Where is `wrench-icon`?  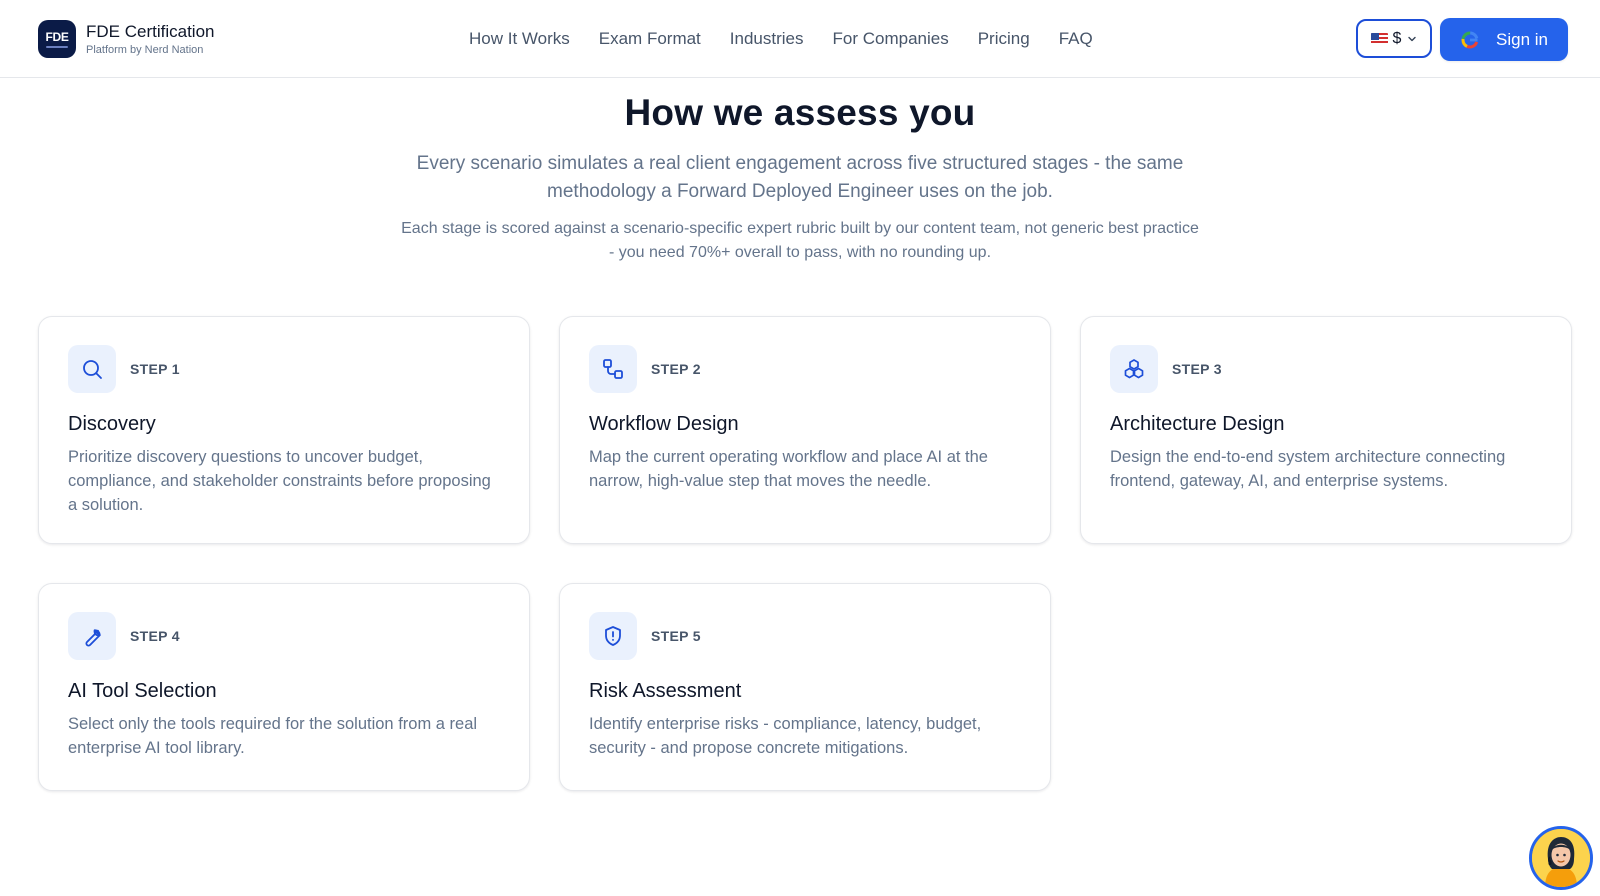
wrench-icon is located at coordinates (92, 636).